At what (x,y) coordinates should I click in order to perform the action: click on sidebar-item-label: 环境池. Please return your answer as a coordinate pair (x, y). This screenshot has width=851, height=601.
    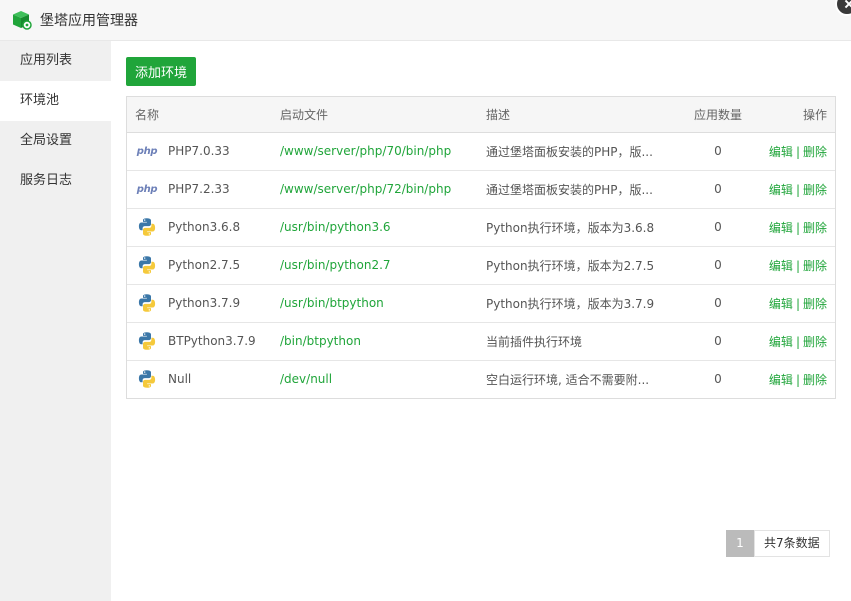
    Looking at the image, I should click on (40, 100).